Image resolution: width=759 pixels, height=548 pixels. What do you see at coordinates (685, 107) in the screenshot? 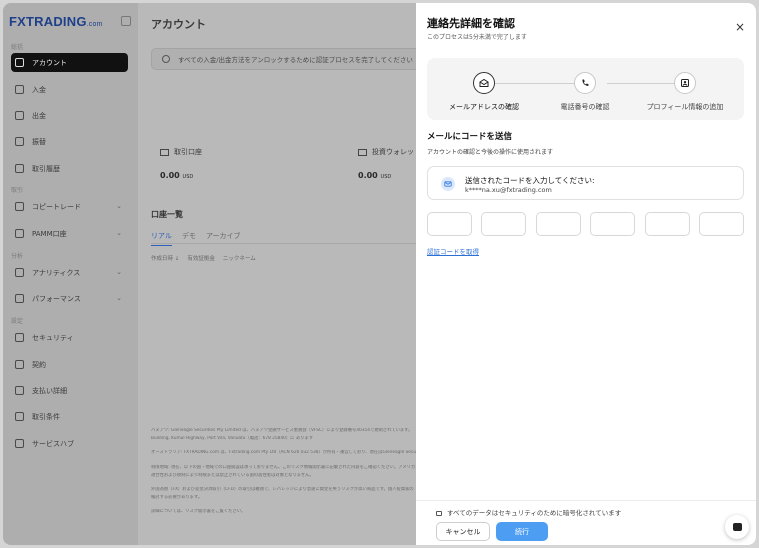
I see `step-profile-label: プロフィール情報の追加` at bounding box center [685, 107].